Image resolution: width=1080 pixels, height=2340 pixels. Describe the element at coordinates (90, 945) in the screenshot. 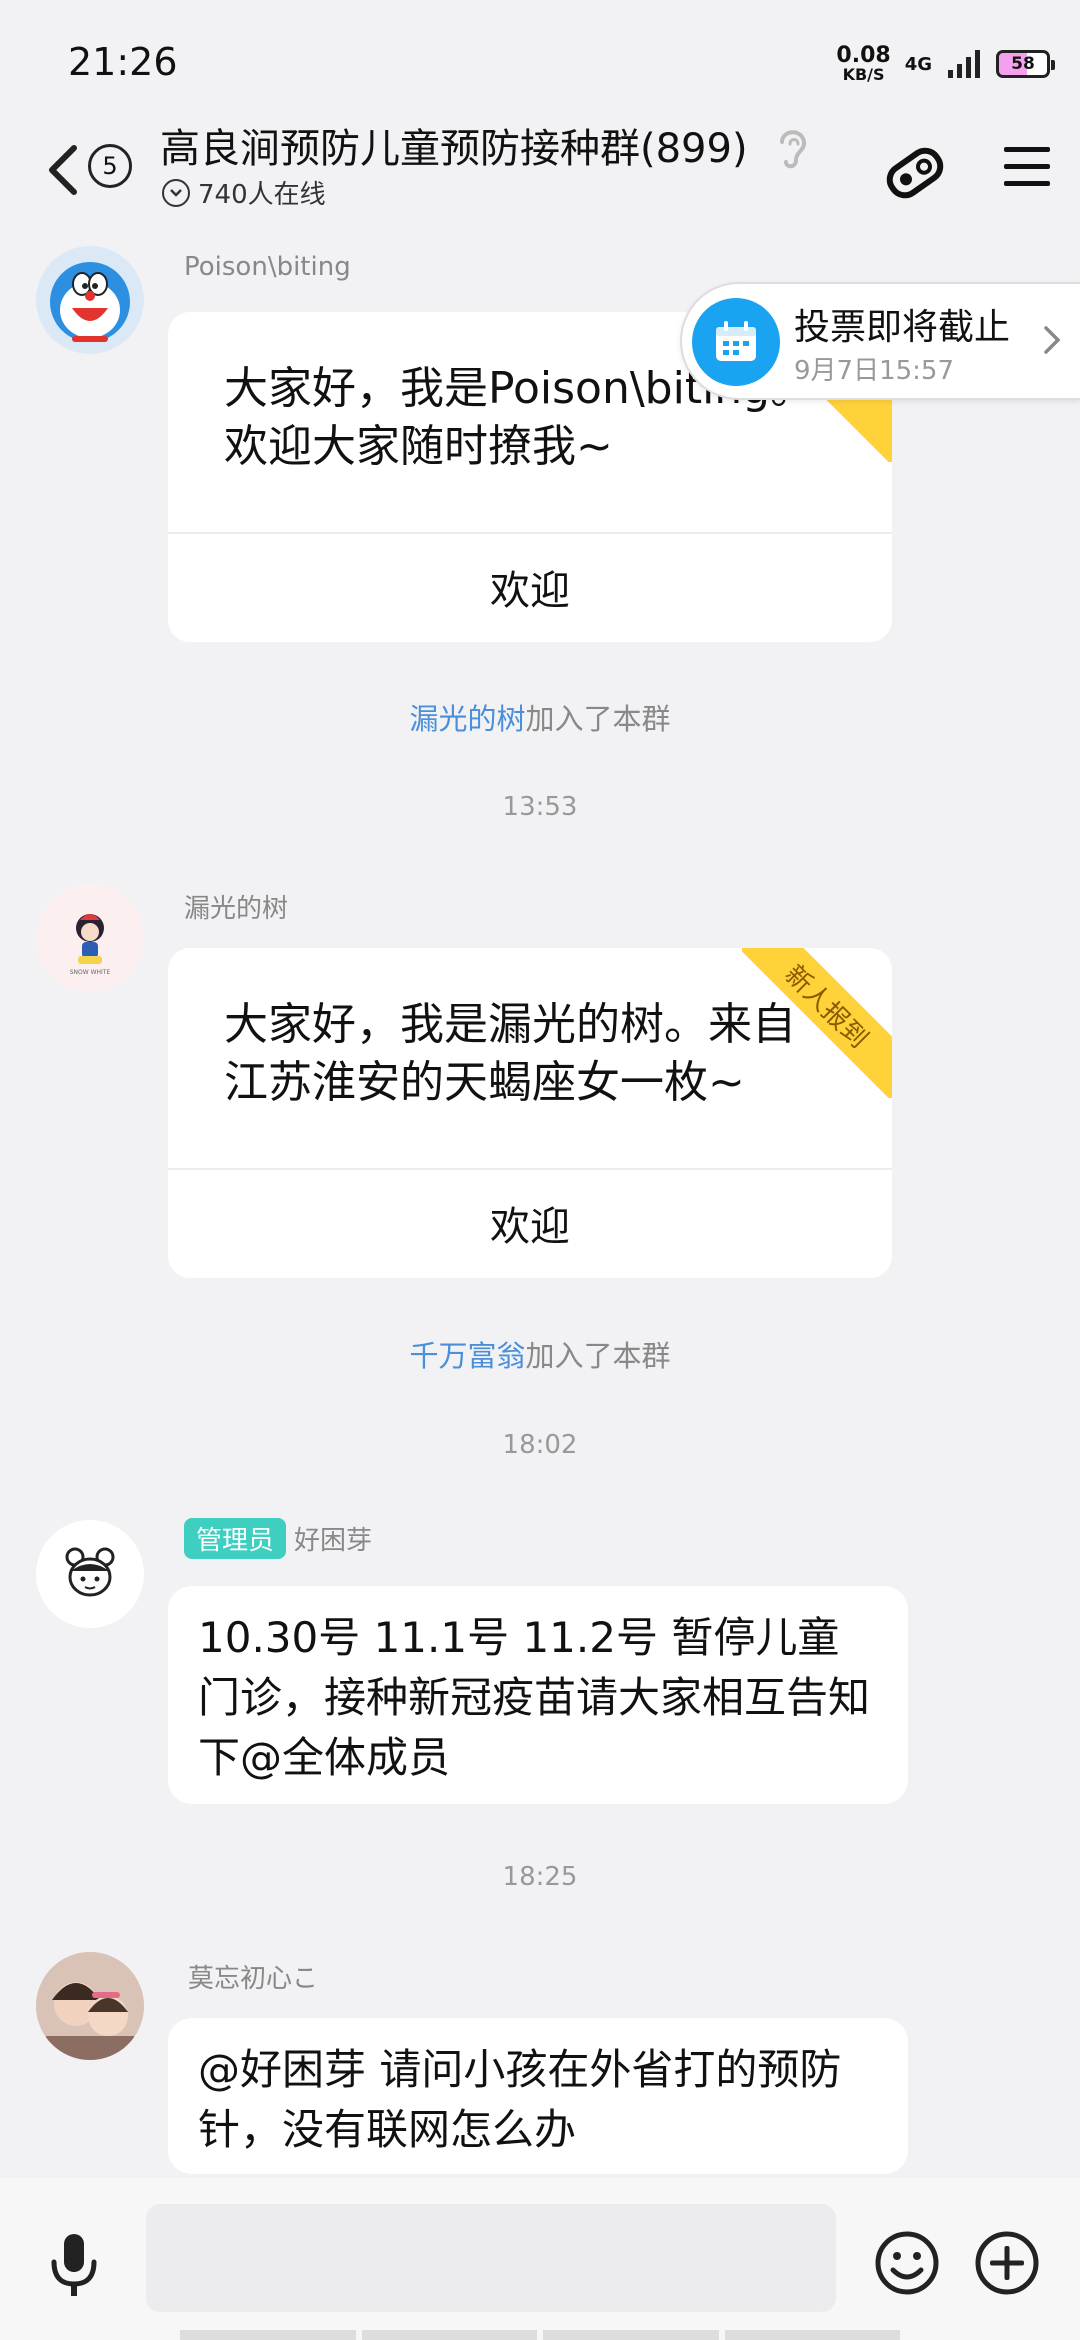

I see `snow-white-avatar-image: SNOW WHITE` at that location.